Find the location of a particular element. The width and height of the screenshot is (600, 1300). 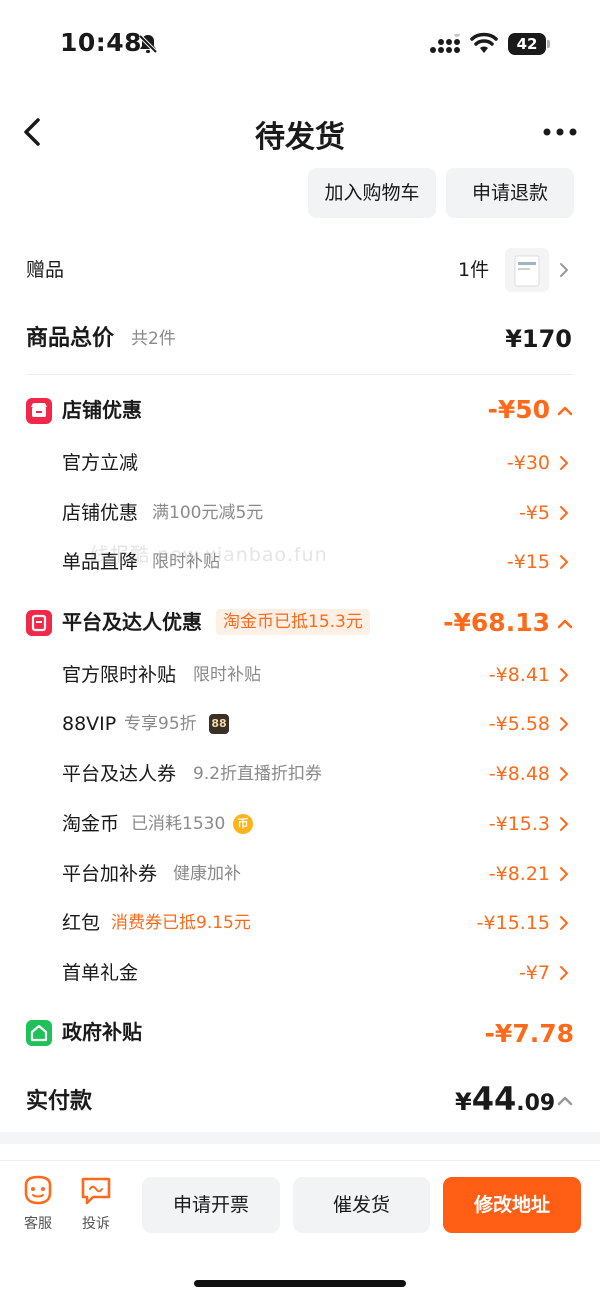

discount-item-sub: 健康加补 is located at coordinates (207, 874).